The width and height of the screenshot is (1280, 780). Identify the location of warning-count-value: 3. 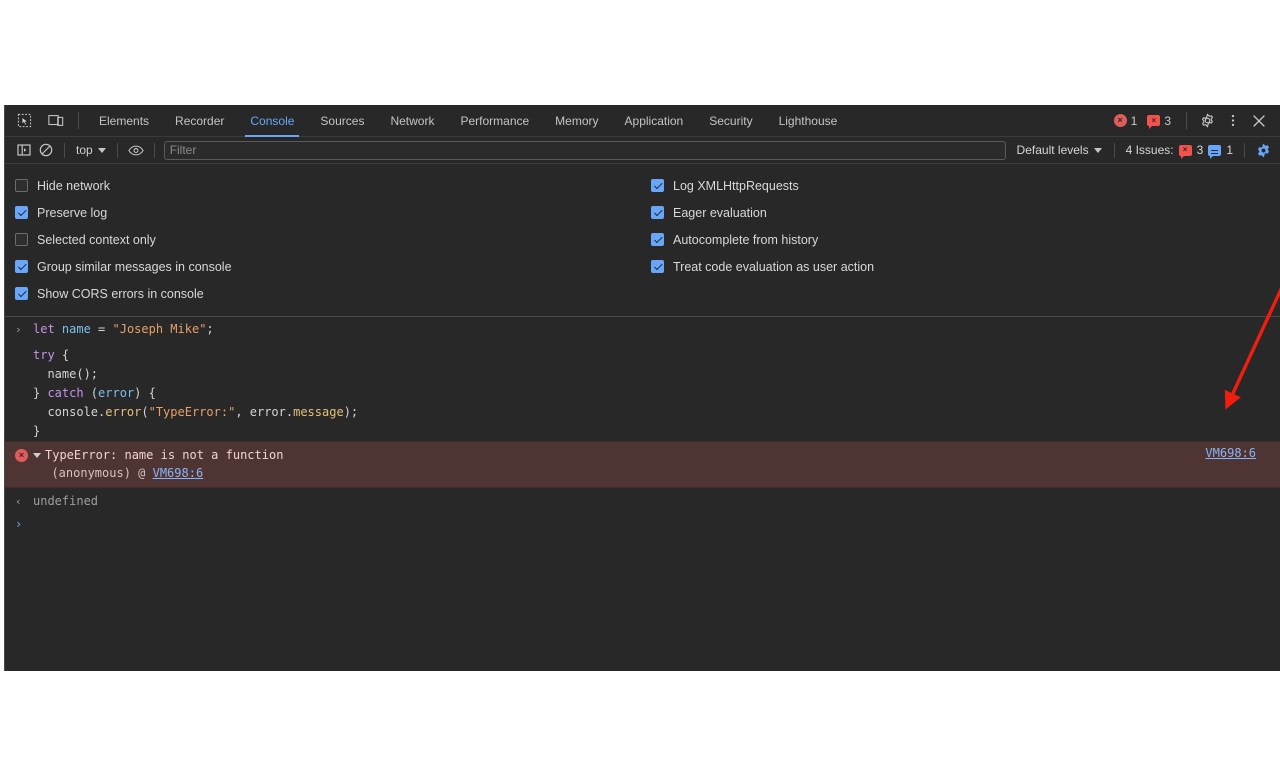
(1167, 120).